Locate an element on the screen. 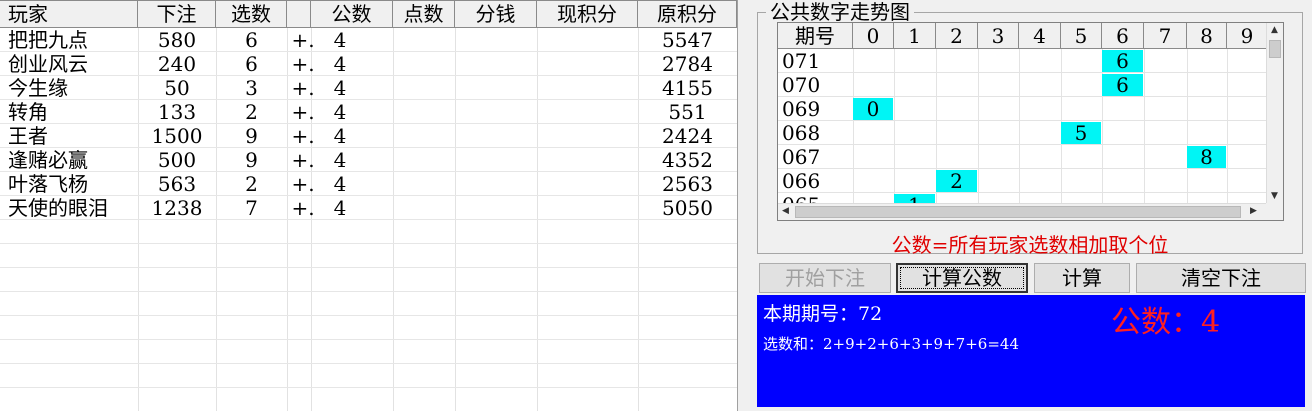 The height and width of the screenshot is (411, 1312). bet-cell: 50 is located at coordinates (177, 88).